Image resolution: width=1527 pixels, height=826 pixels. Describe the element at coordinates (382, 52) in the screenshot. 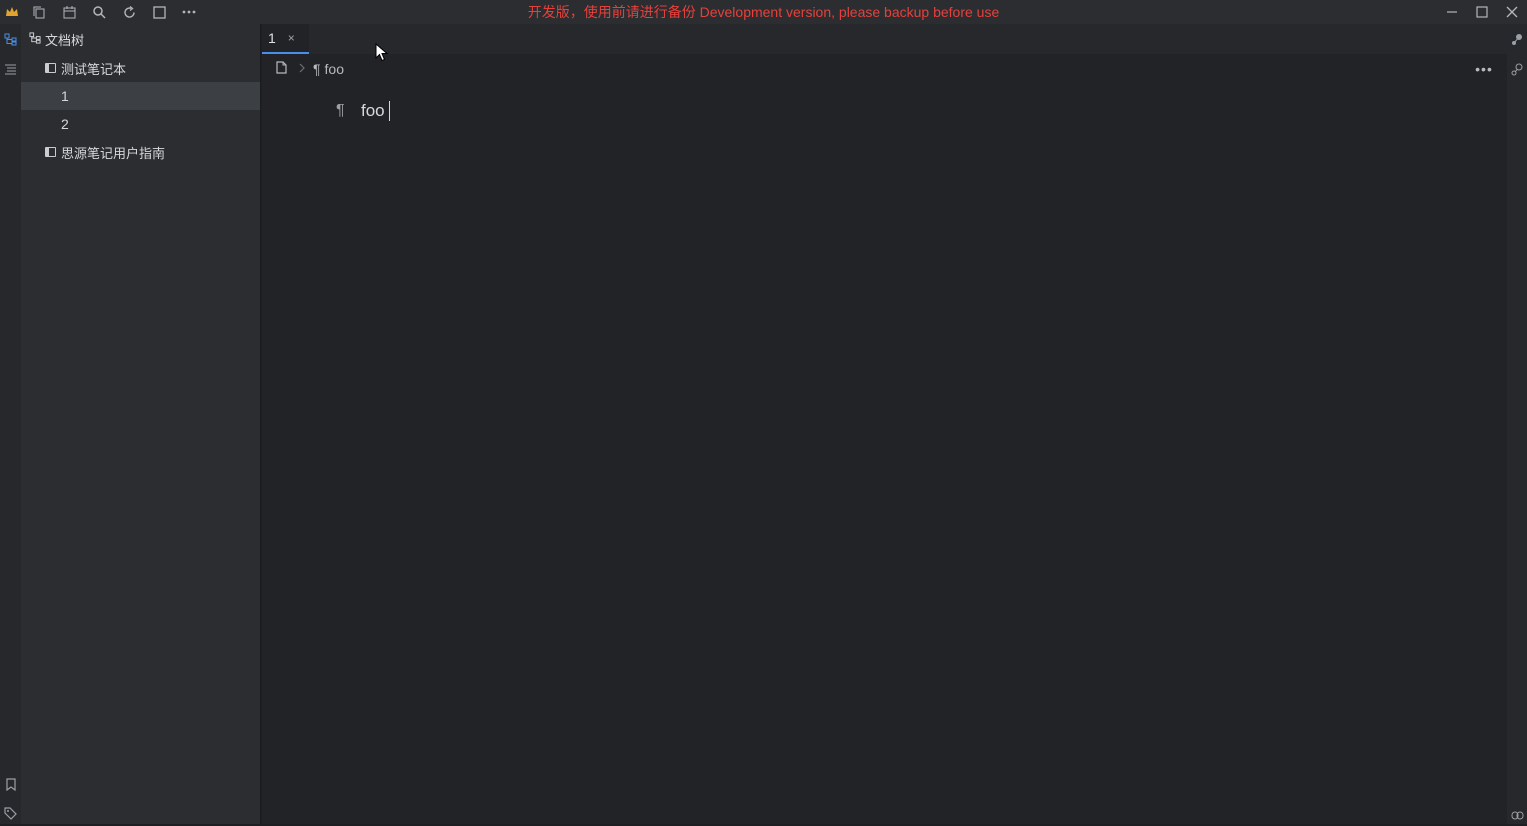

I see `mouse-cursor-icon` at that location.